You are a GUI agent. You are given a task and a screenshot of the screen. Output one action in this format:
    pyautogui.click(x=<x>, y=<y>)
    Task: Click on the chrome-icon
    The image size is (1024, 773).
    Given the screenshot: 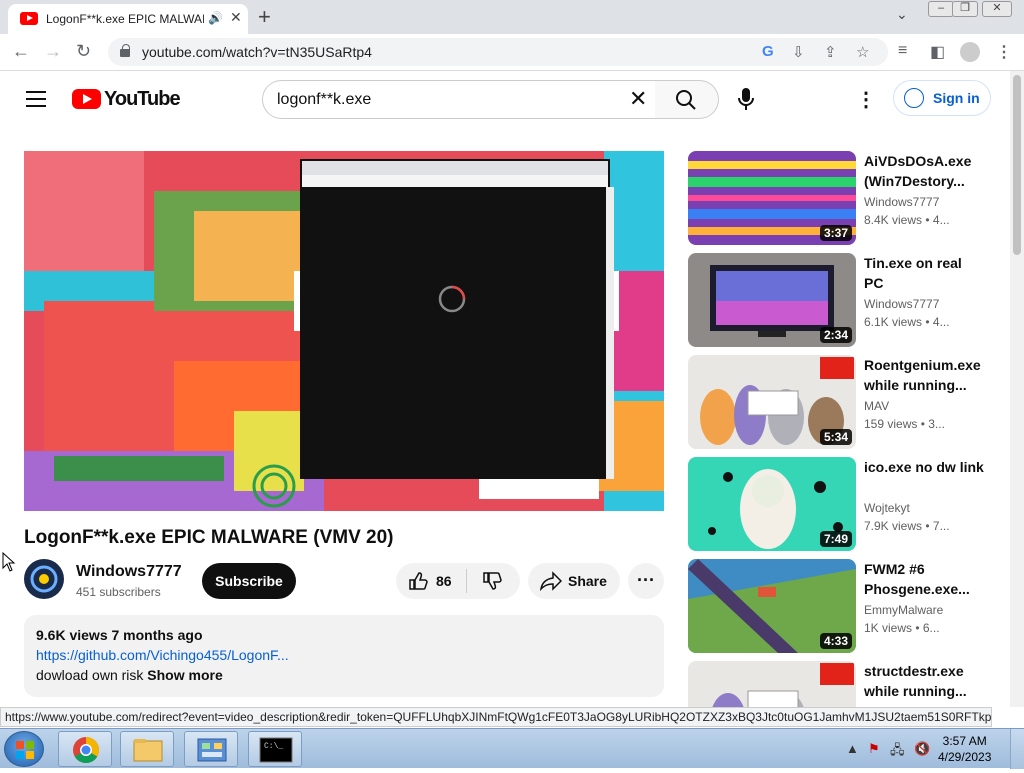 What is the action you would take?
    pyautogui.click(x=86, y=750)
    